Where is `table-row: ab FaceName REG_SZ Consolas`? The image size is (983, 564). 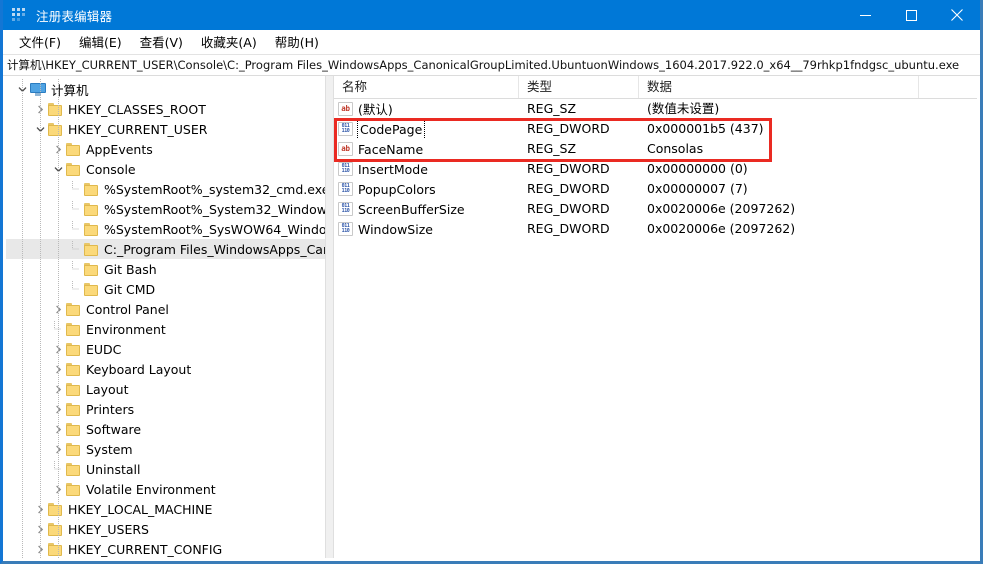
table-row: ab FaceName REG_SZ Consolas is located at coordinates (655, 149).